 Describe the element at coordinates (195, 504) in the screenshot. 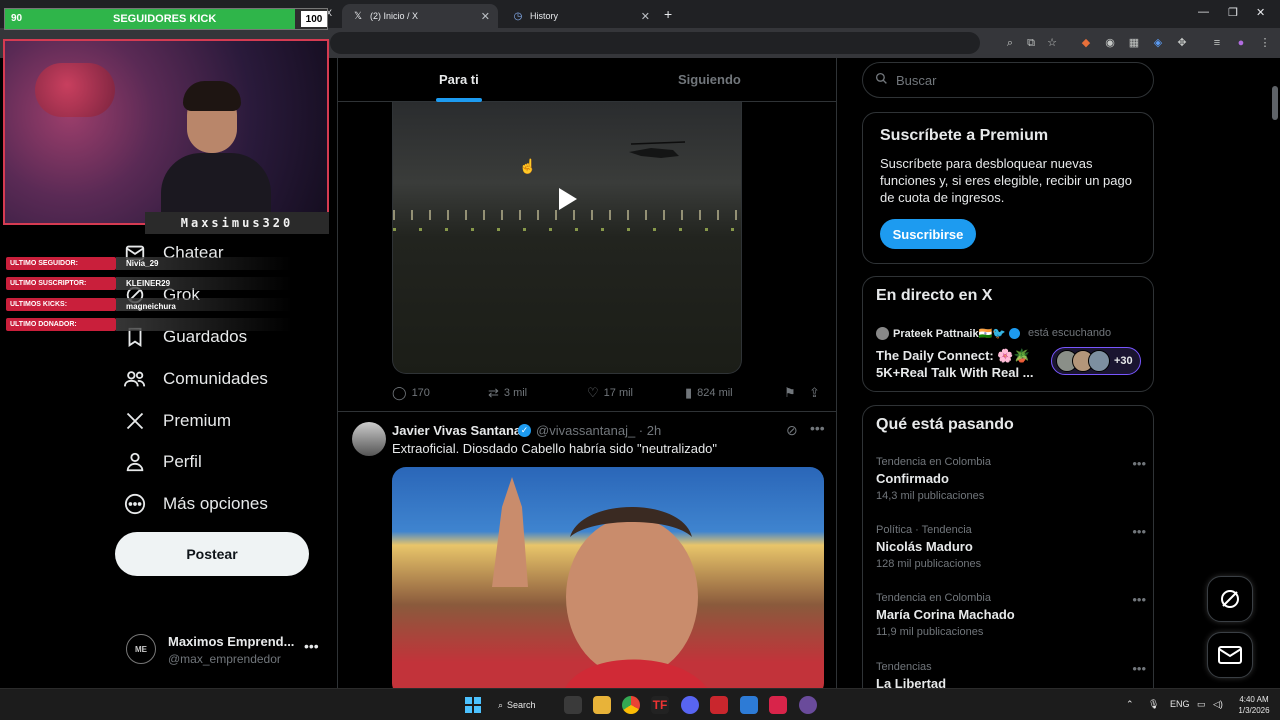

I see `nav-mas-opciones: Más opciones` at that location.